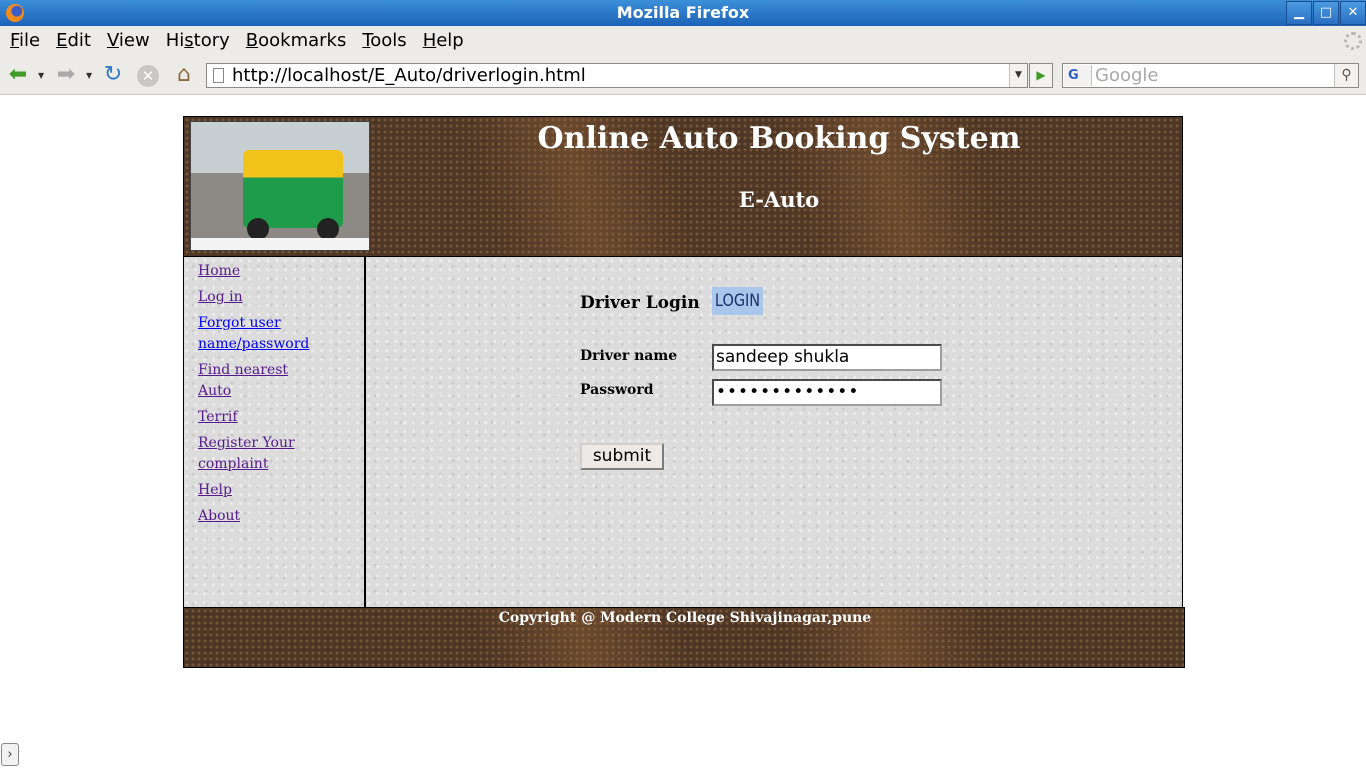 This screenshot has width=1366, height=768. Describe the element at coordinates (89, 75) in the screenshot. I see `forward-history-dropdown-icon: ▼` at that location.